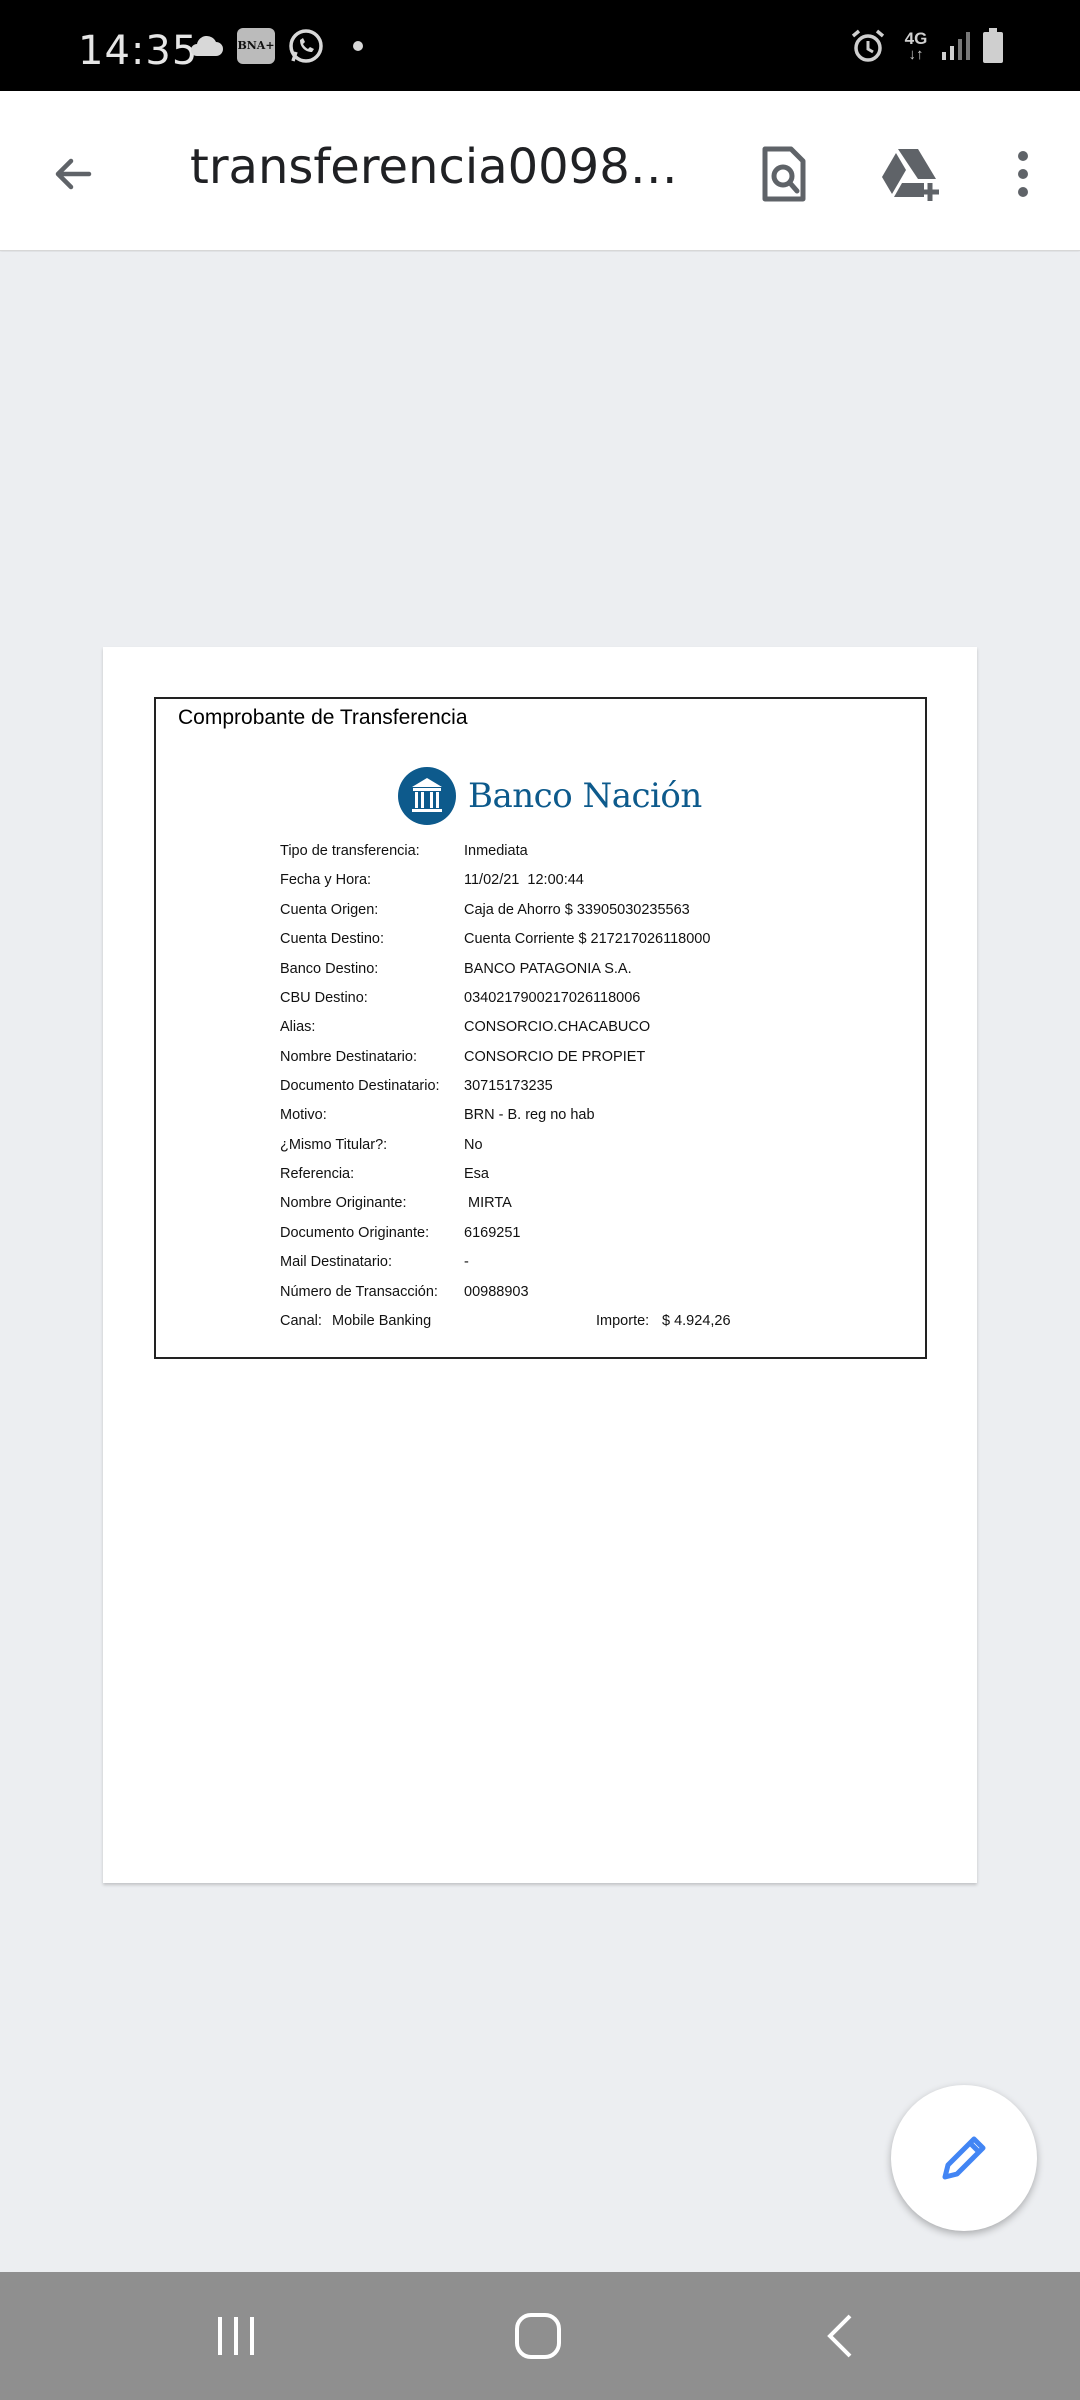 Image resolution: width=1080 pixels, height=2400 pixels. I want to click on row-label: Tipo de transferencia:, so click(350, 851).